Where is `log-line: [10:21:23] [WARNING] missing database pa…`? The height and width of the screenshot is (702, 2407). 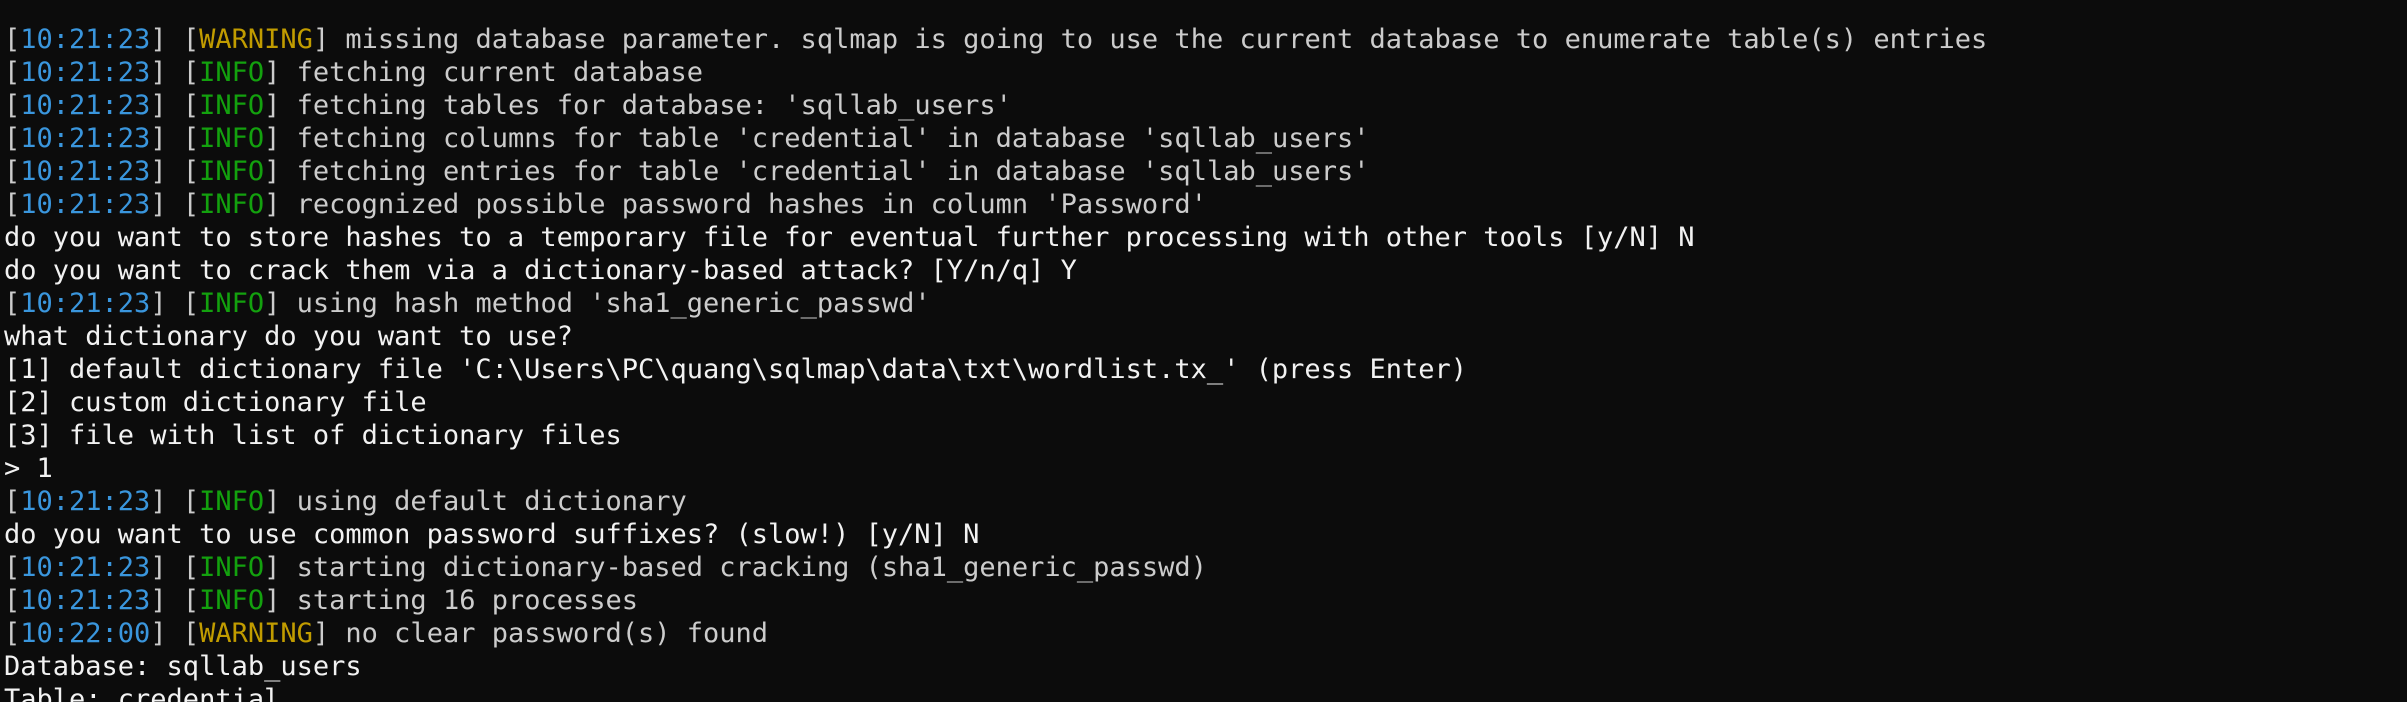
log-line: [10:21:23] [WARNING] missing database pa… is located at coordinates (995, 39).